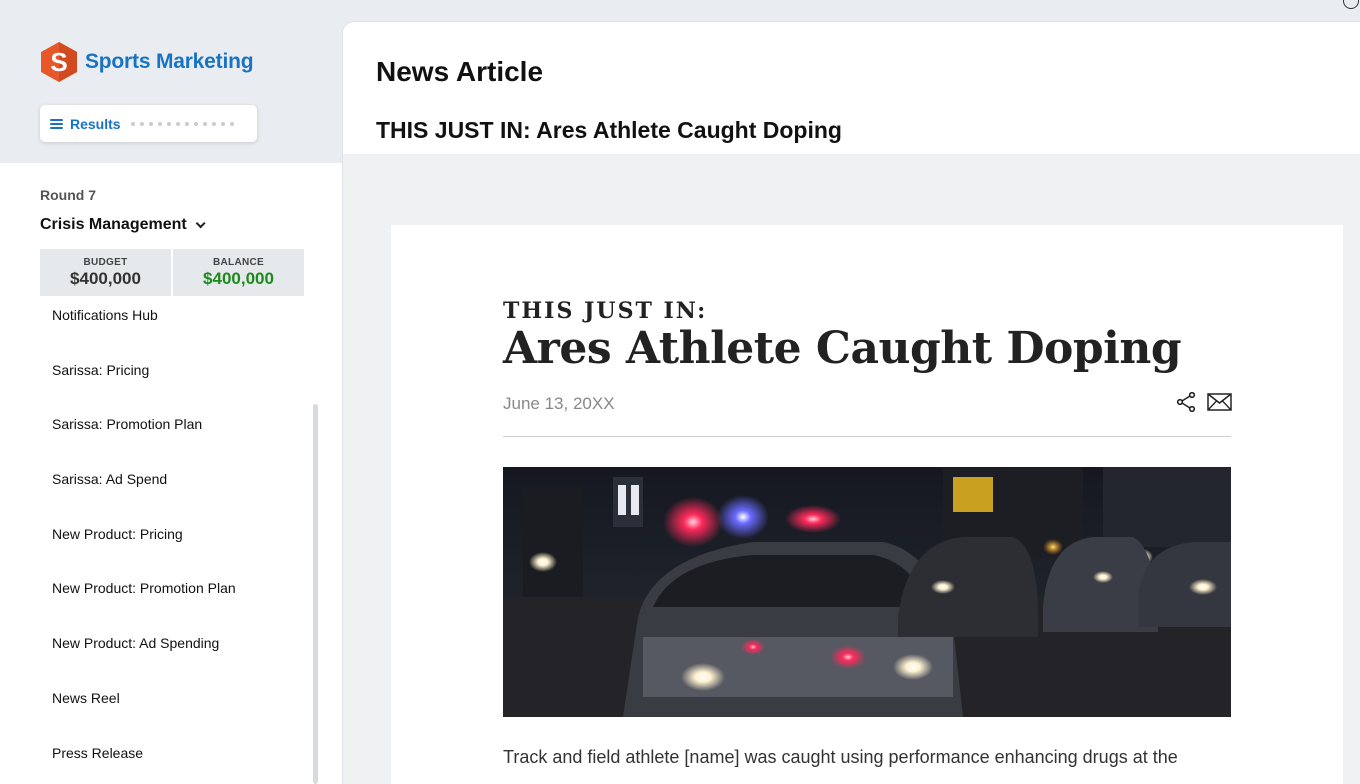 The width and height of the screenshot is (1360, 784). What do you see at coordinates (315, 594) in the screenshot?
I see `sidebar-scrollbar` at bounding box center [315, 594].